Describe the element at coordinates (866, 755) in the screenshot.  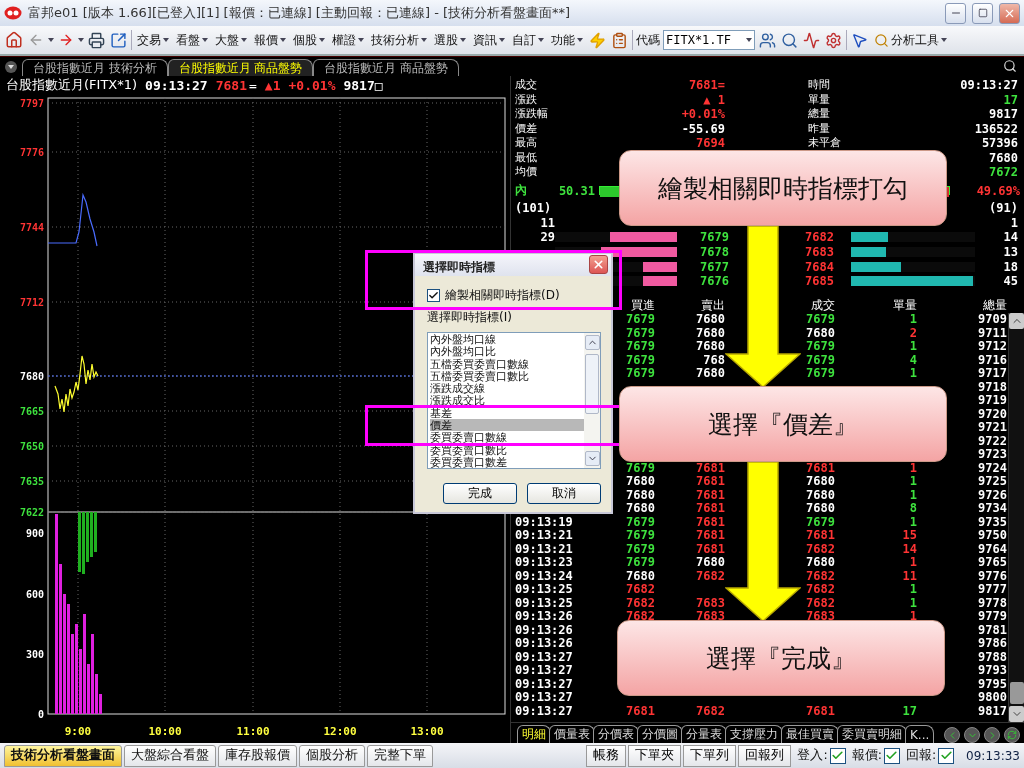
I see `status-label: 報價:` at that location.